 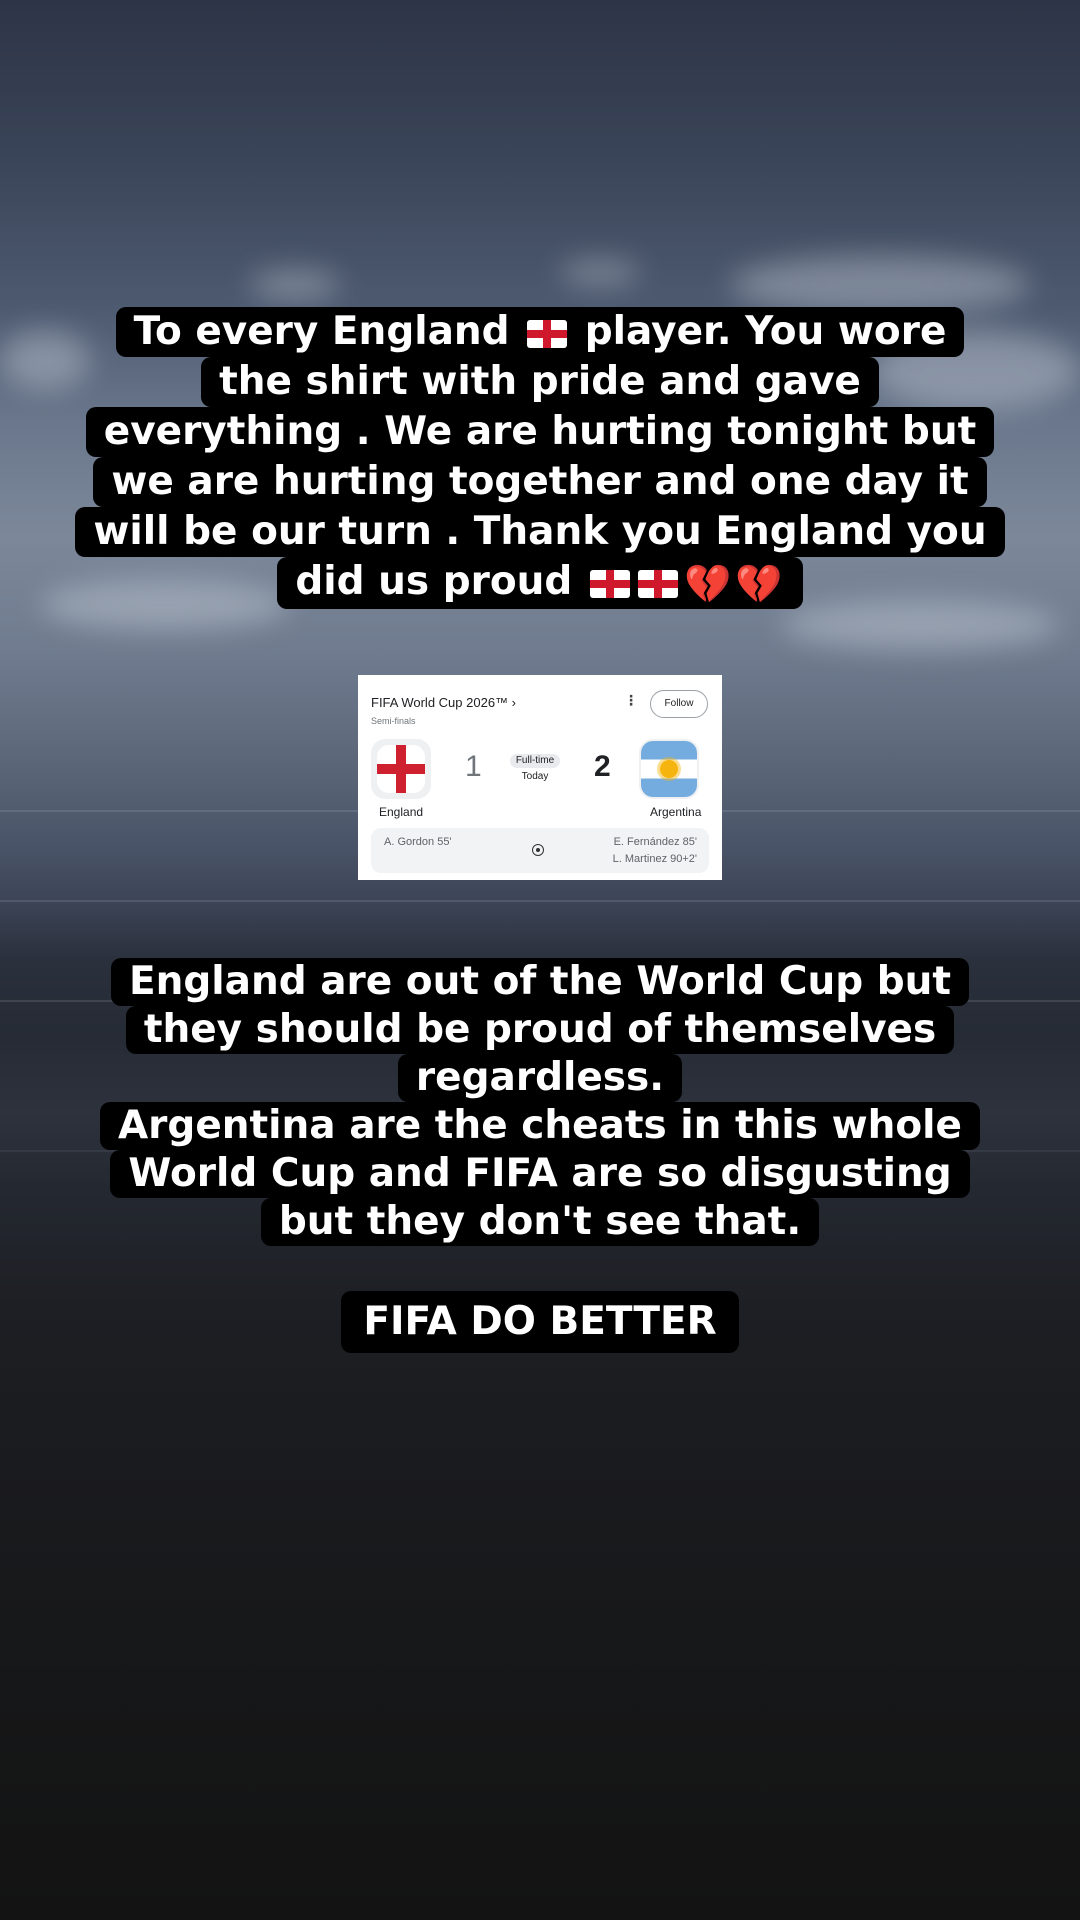 What do you see at coordinates (765, 331) in the screenshot?
I see `caption-text: player. You wore` at bounding box center [765, 331].